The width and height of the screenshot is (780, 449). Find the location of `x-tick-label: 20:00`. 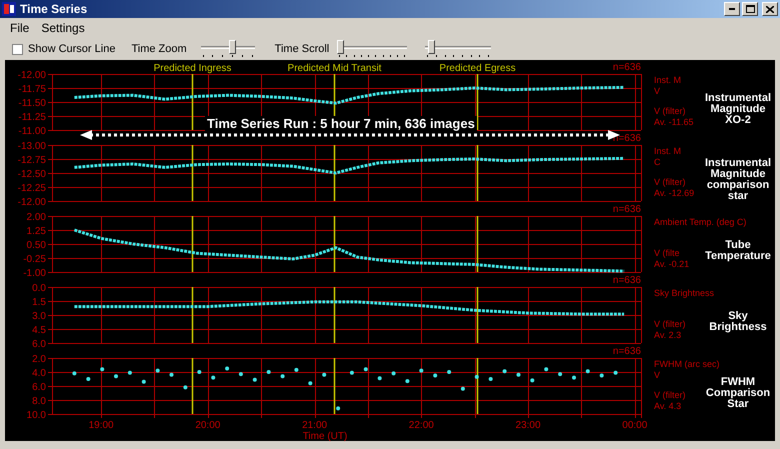

x-tick-label: 20:00 is located at coordinates (207, 425).